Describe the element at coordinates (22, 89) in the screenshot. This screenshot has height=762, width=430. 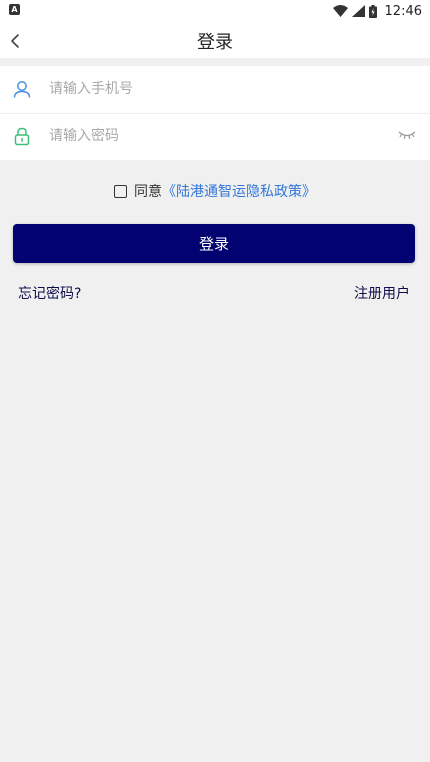
I see `user-icon` at that location.